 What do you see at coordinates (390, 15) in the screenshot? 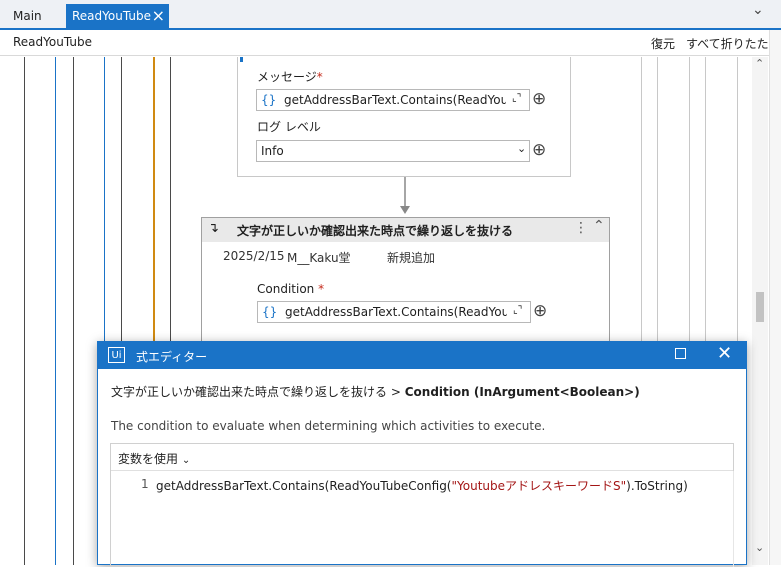
I see `tab-strip: Main ReadYouTube × ⌄` at bounding box center [390, 15].